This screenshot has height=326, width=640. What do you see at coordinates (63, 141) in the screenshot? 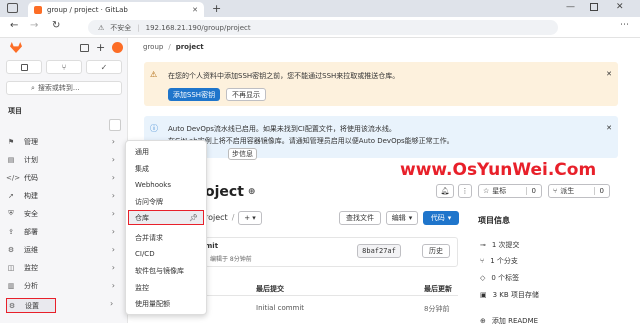
I see `nav-item-manage: ⚑ 管理 ›` at bounding box center [63, 141].